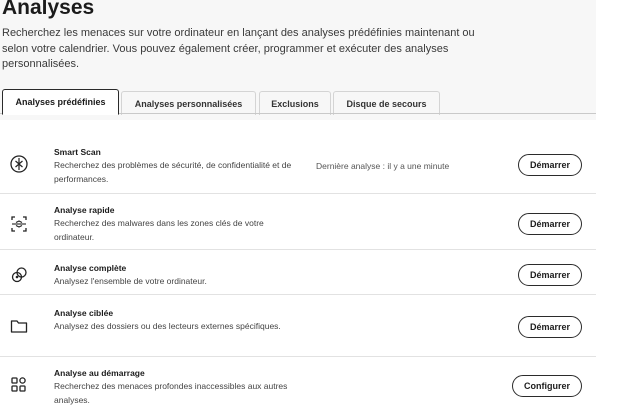  What do you see at coordinates (19, 224) in the screenshot?
I see `quick-scan-icon` at bounding box center [19, 224].